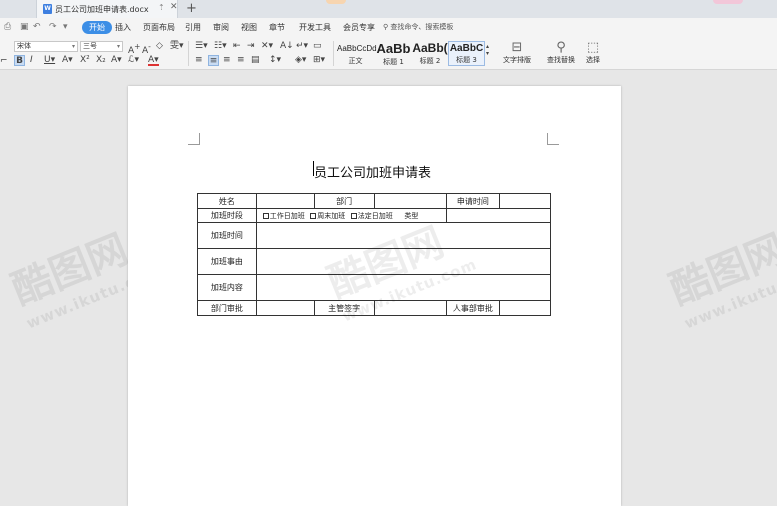  I want to click on supervisor-sign-cell, so click(410, 308).